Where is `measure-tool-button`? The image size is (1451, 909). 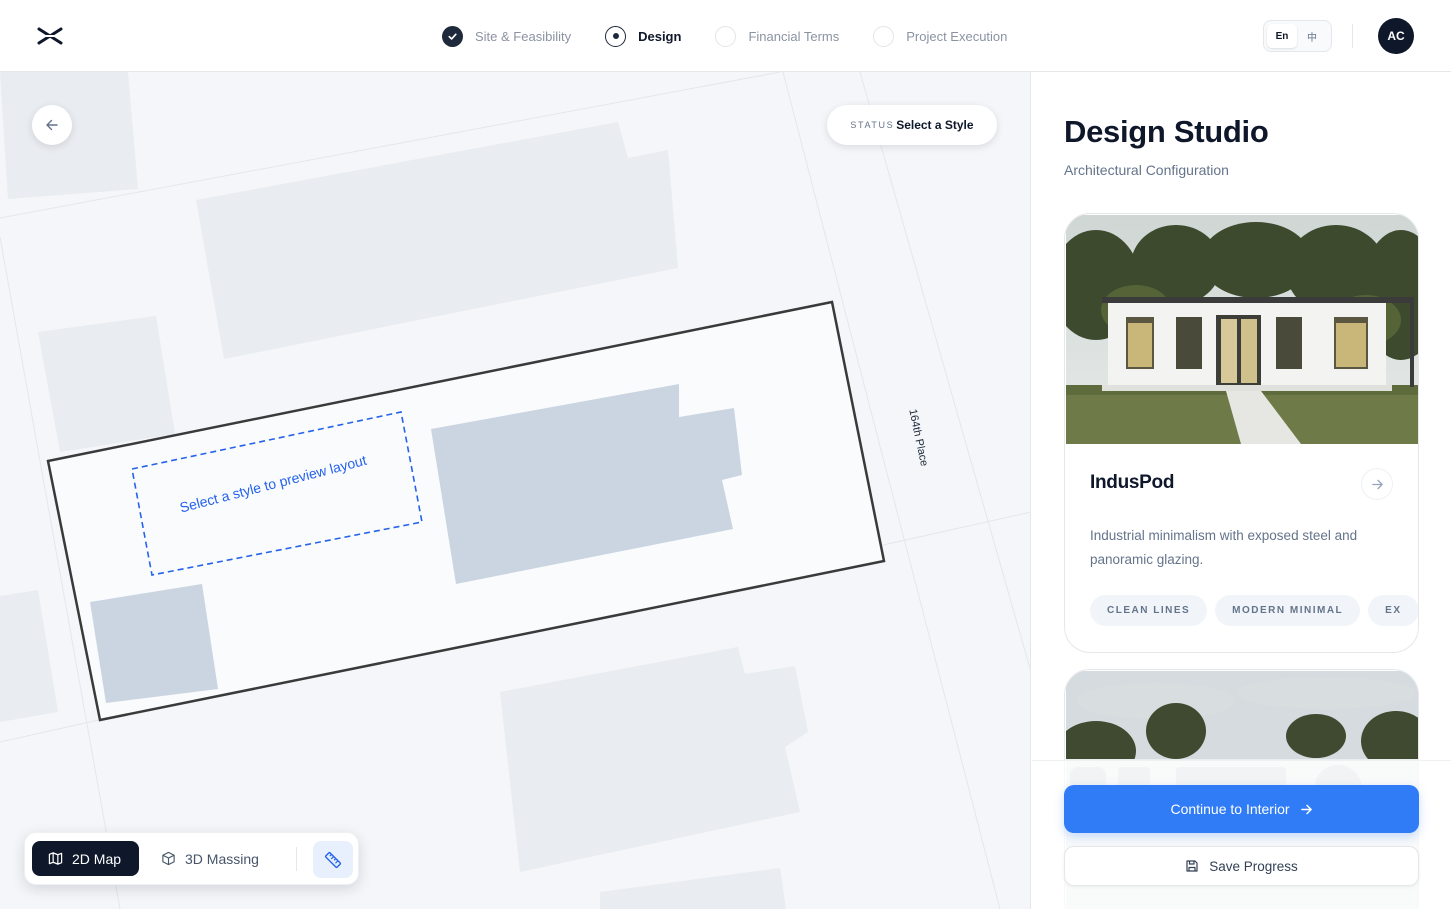
measure-tool-button is located at coordinates (333, 859).